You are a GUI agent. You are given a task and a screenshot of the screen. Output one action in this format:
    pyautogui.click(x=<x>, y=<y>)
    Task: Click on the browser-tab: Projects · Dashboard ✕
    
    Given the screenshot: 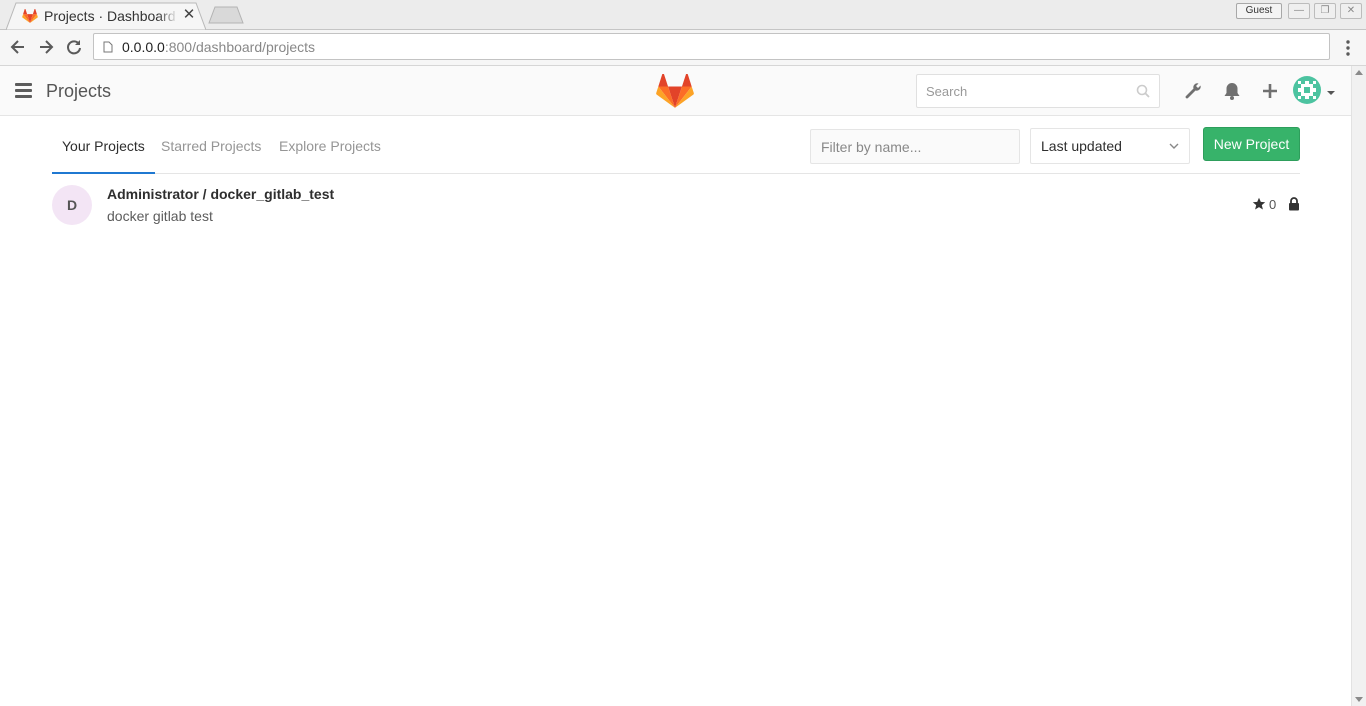 What is the action you would take?
    pyautogui.click(x=106, y=16)
    